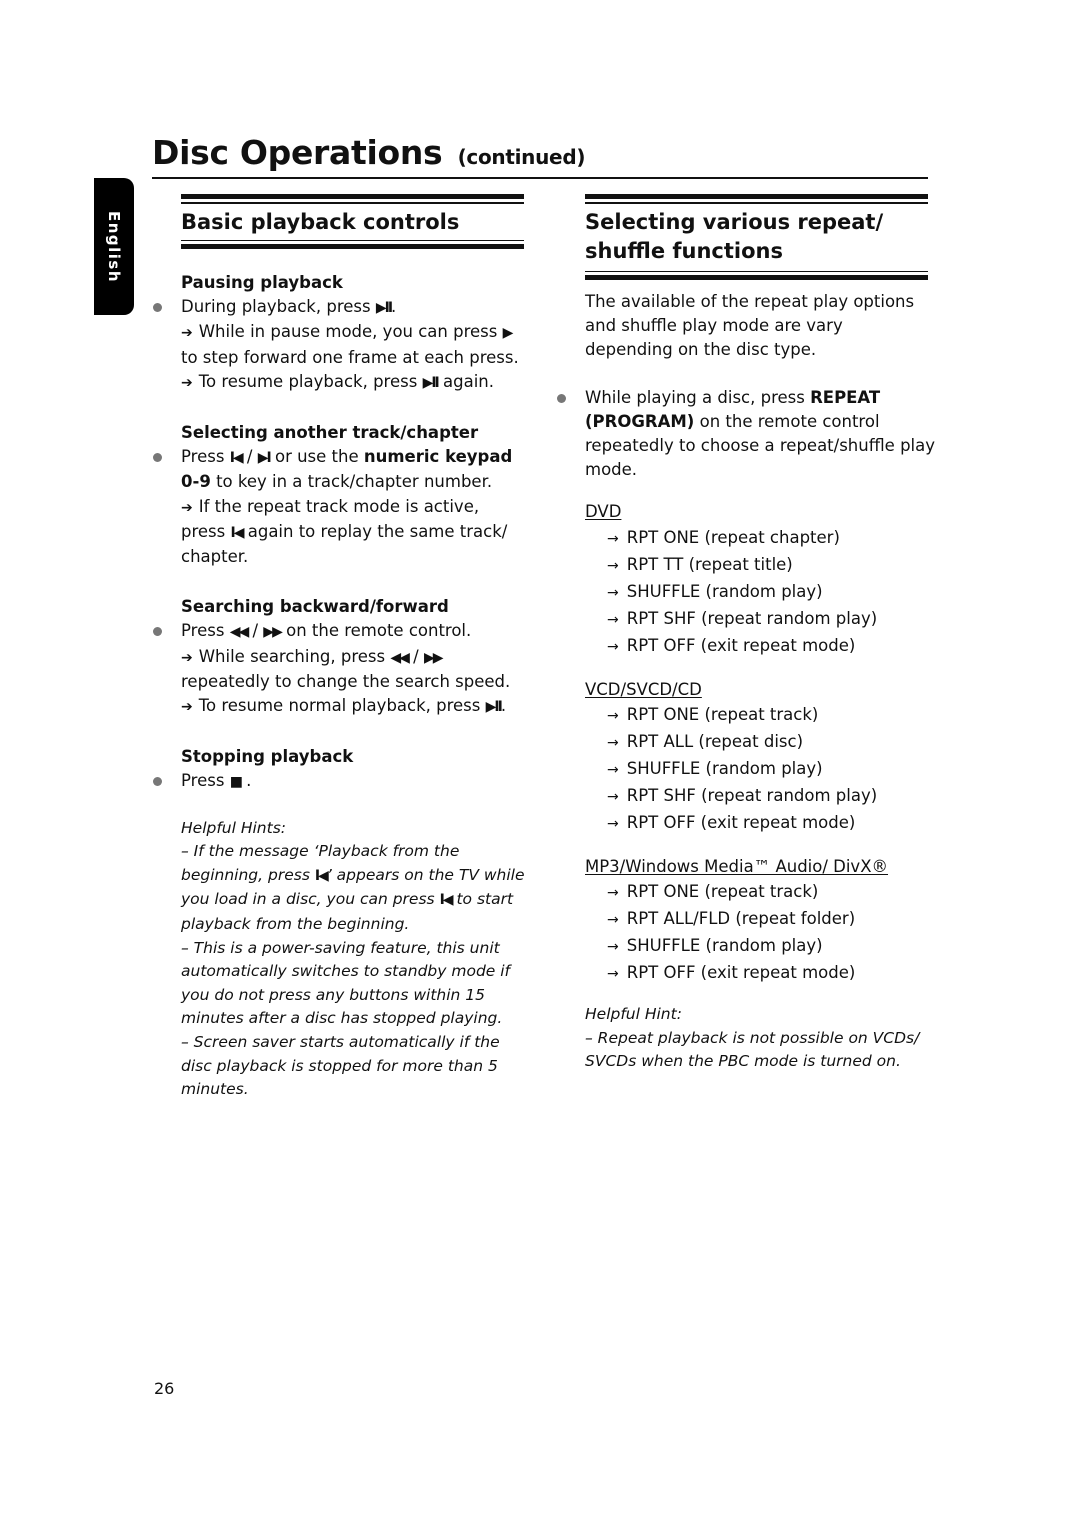 This screenshot has width=1080, height=1524. What do you see at coordinates (344, 706) in the screenshot?
I see `note-search-resume: ➔ To resume normal playback, press ▶II.` at bounding box center [344, 706].